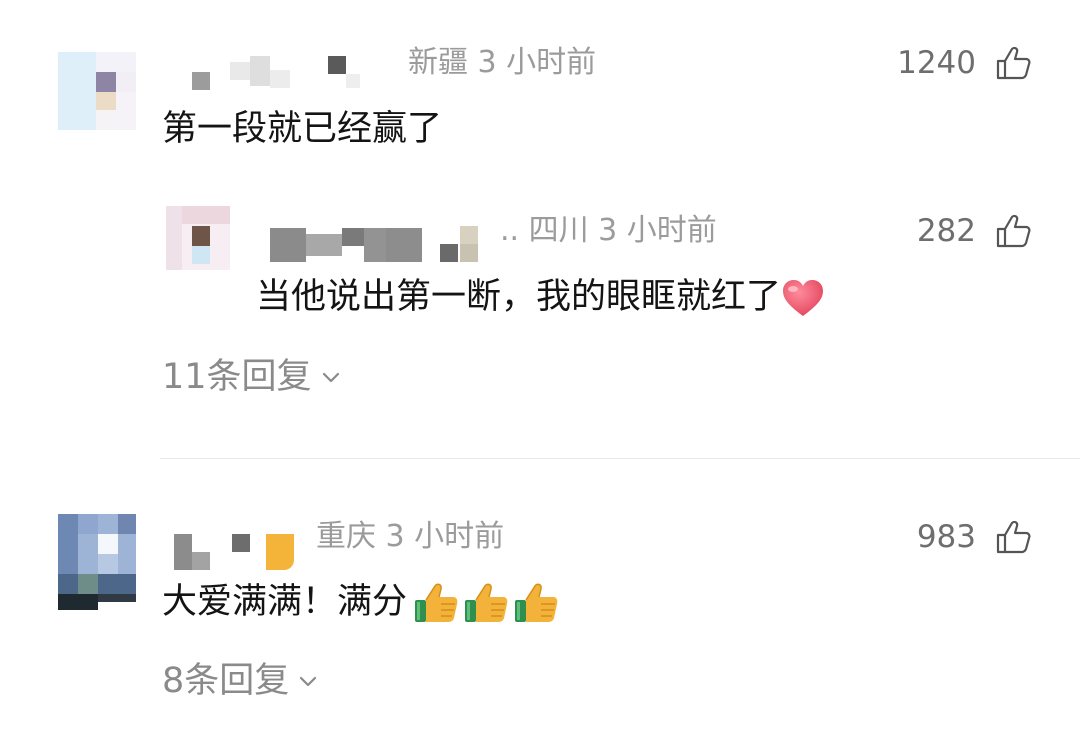 The image size is (1080, 756). What do you see at coordinates (510, 230) in the screenshot?
I see `reply-username-tail: ..` at bounding box center [510, 230].